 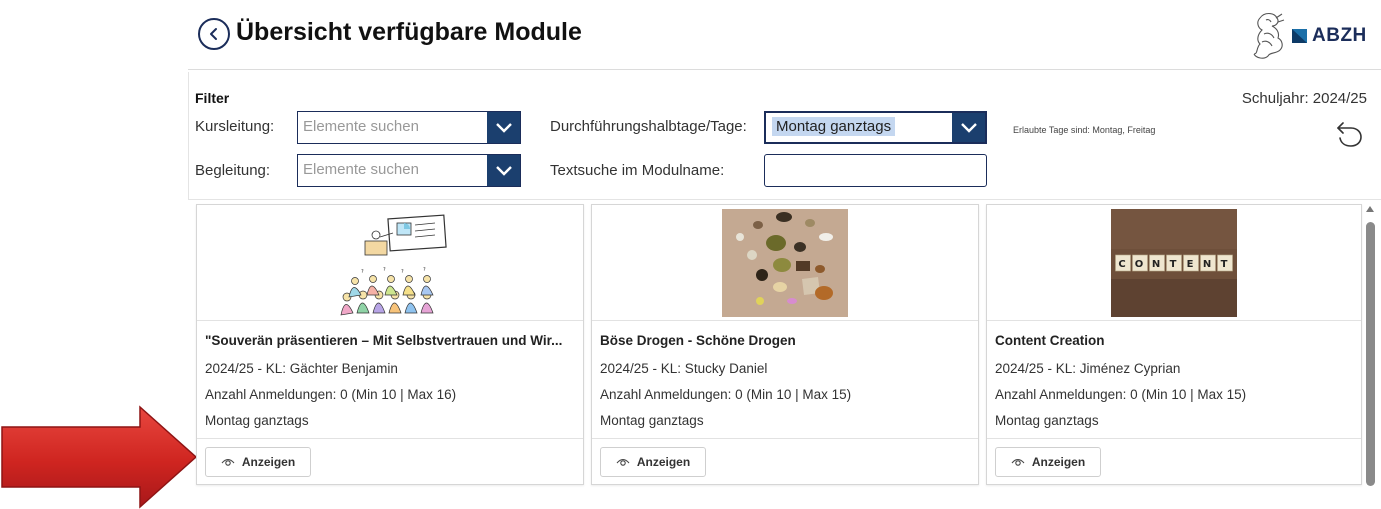 I want to click on abzh-logo: ABZH, so click(x=1311, y=36).